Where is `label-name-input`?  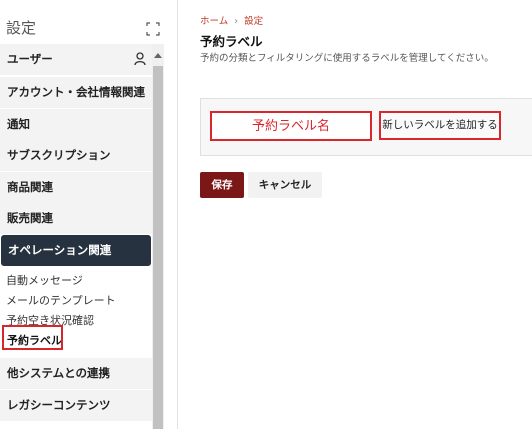 label-name-input is located at coordinates (291, 126).